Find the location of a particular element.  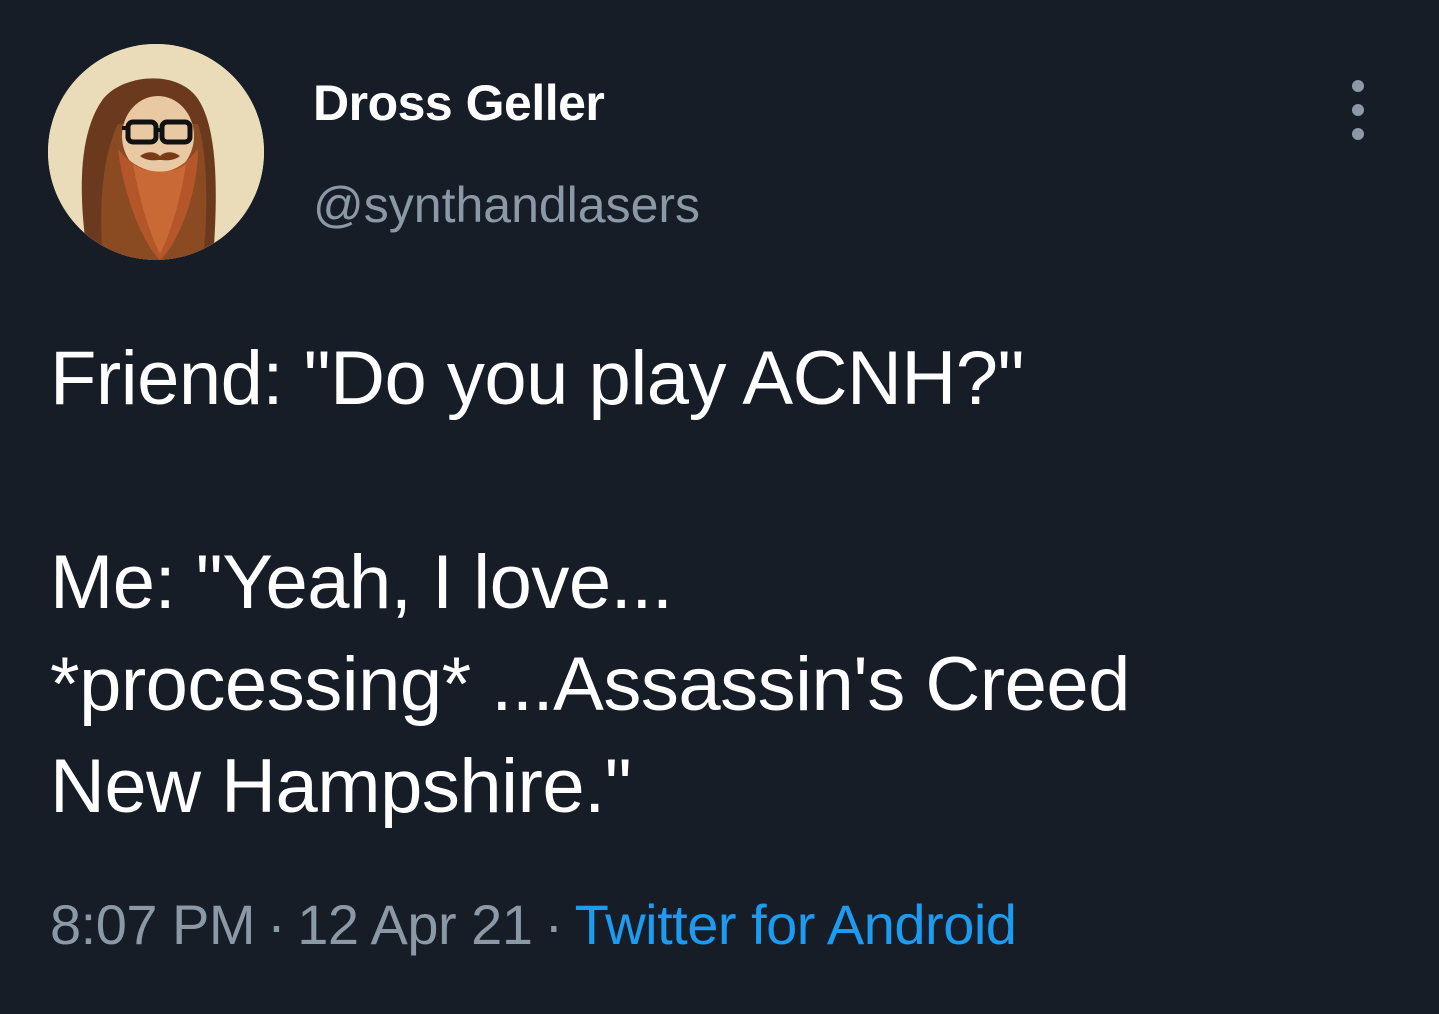

bearded-man-avatar-icon is located at coordinates (156, 152).